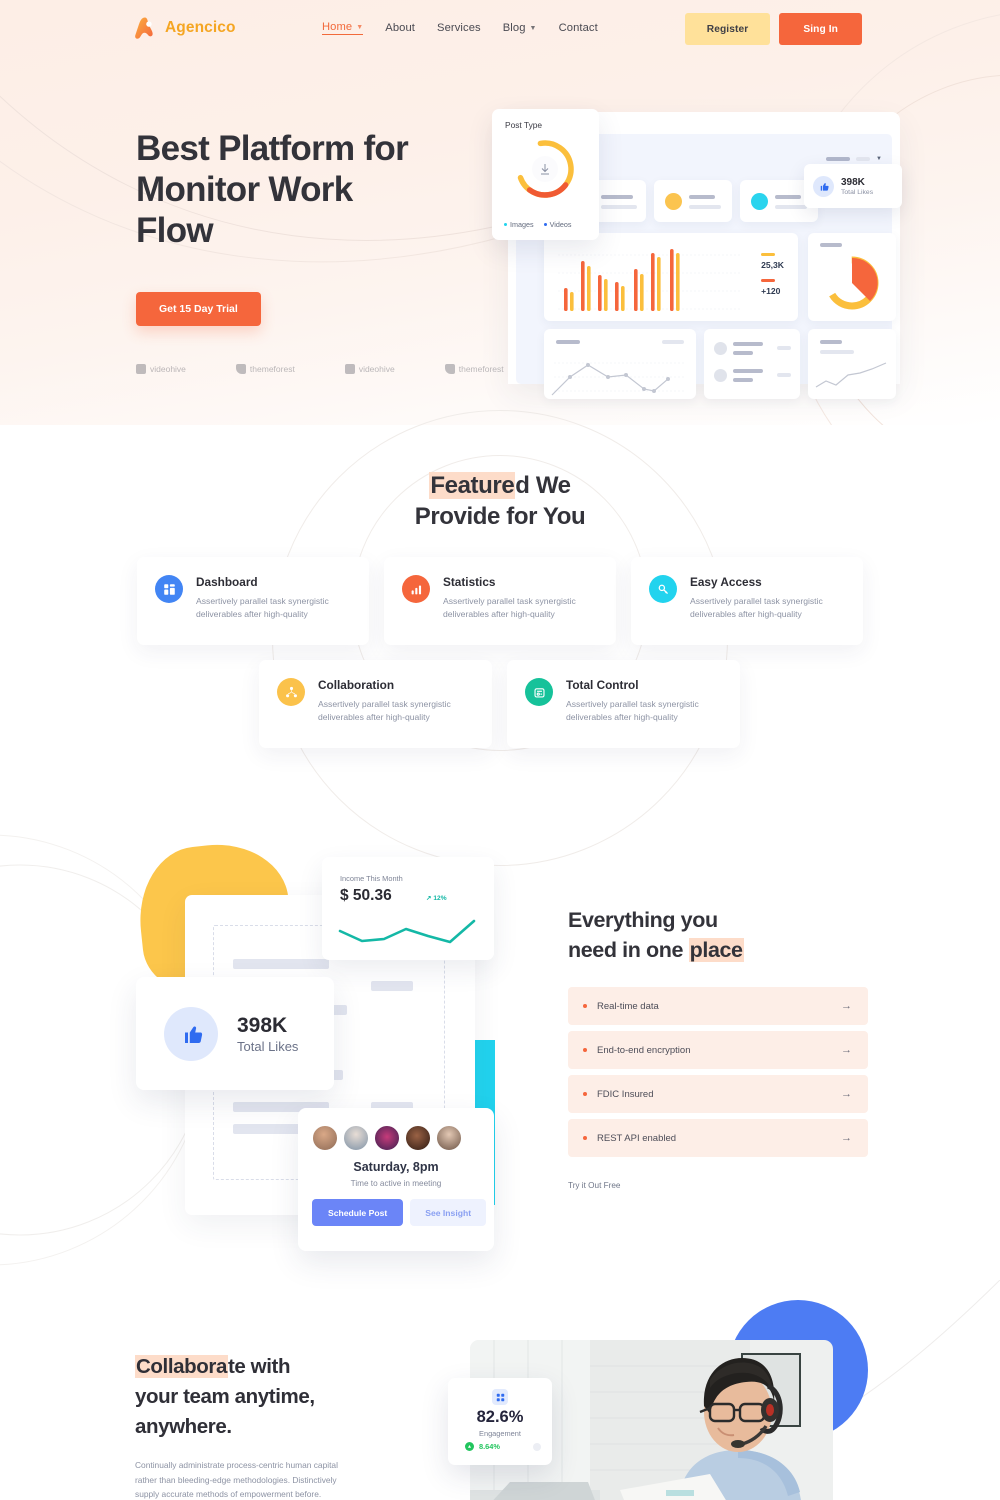 The width and height of the screenshot is (1000, 1500). I want to click on nav-actions: Register Sing In, so click(773, 29).